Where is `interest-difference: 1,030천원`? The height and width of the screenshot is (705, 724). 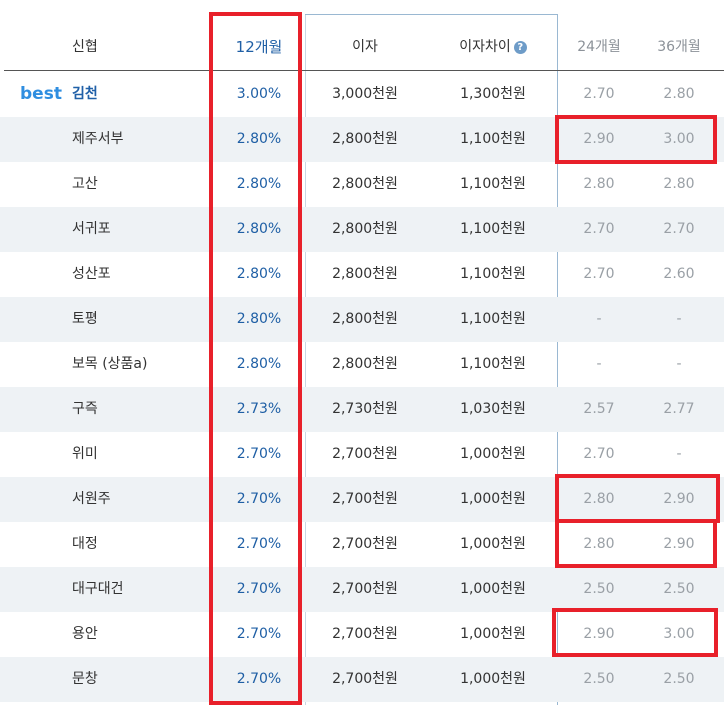
interest-difference: 1,030천원 is located at coordinates (493, 409).